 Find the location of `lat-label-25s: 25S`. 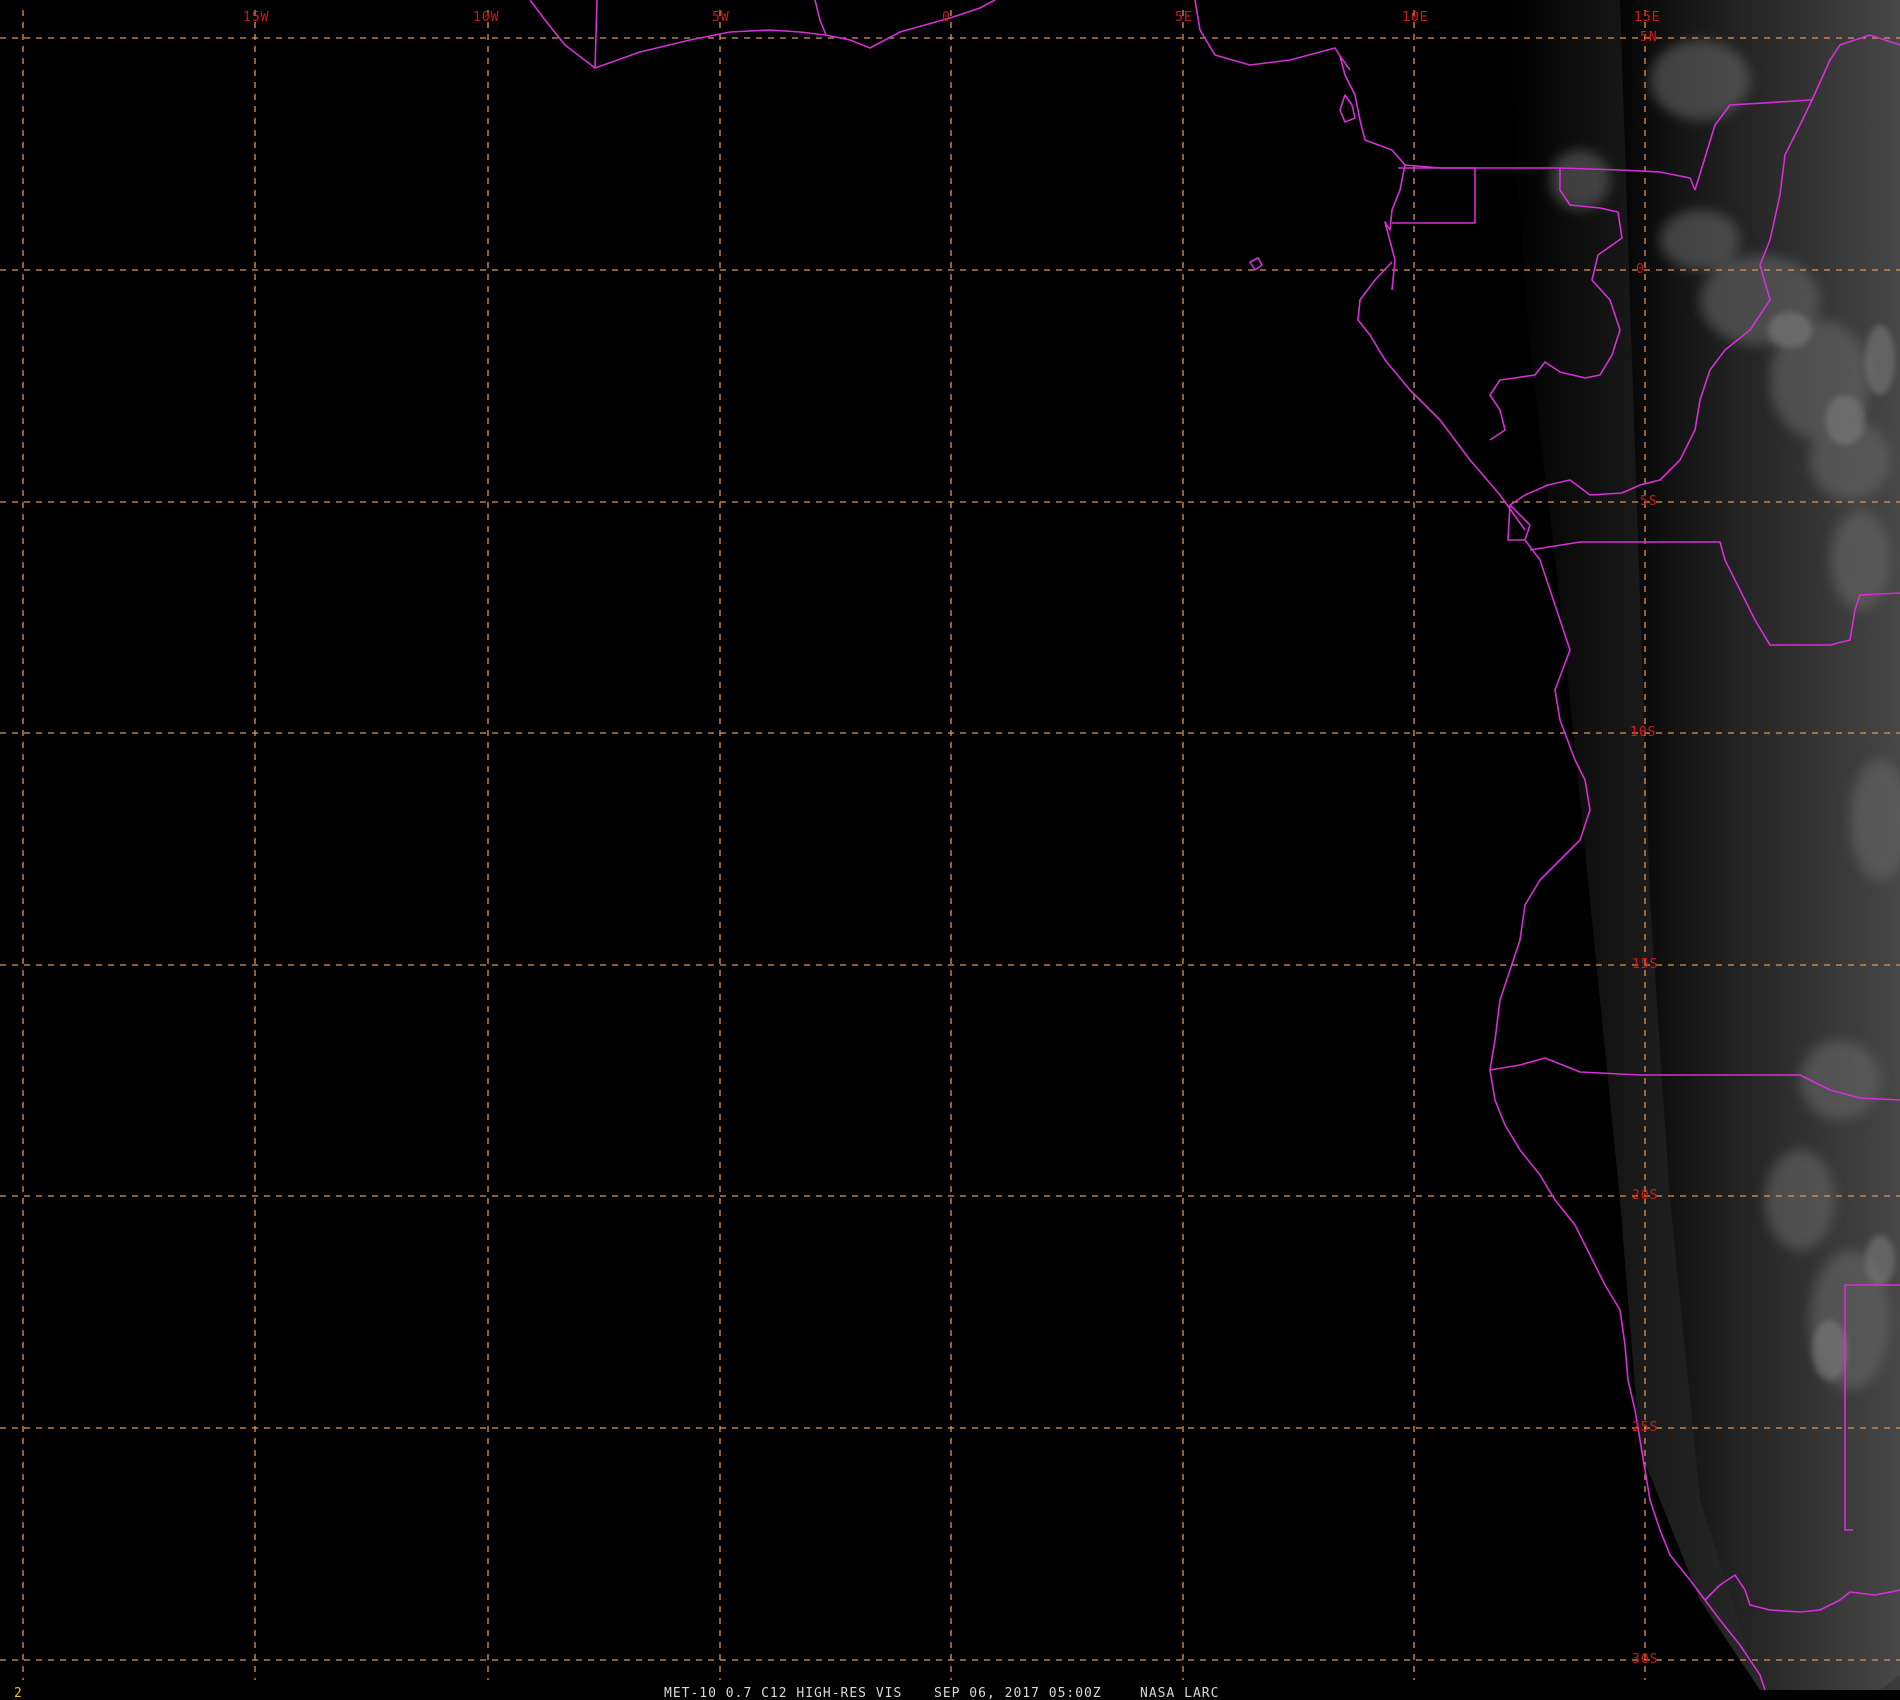

lat-label-25s: 25S is located at coordinates (1645, 1427).